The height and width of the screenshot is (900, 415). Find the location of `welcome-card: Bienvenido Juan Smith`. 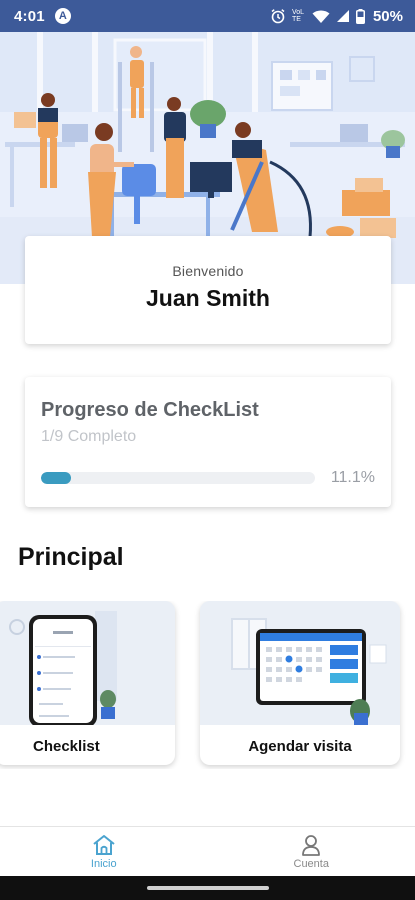

welcome-card: Bienvenido Juan Smith is located at coordinates (208, 290).